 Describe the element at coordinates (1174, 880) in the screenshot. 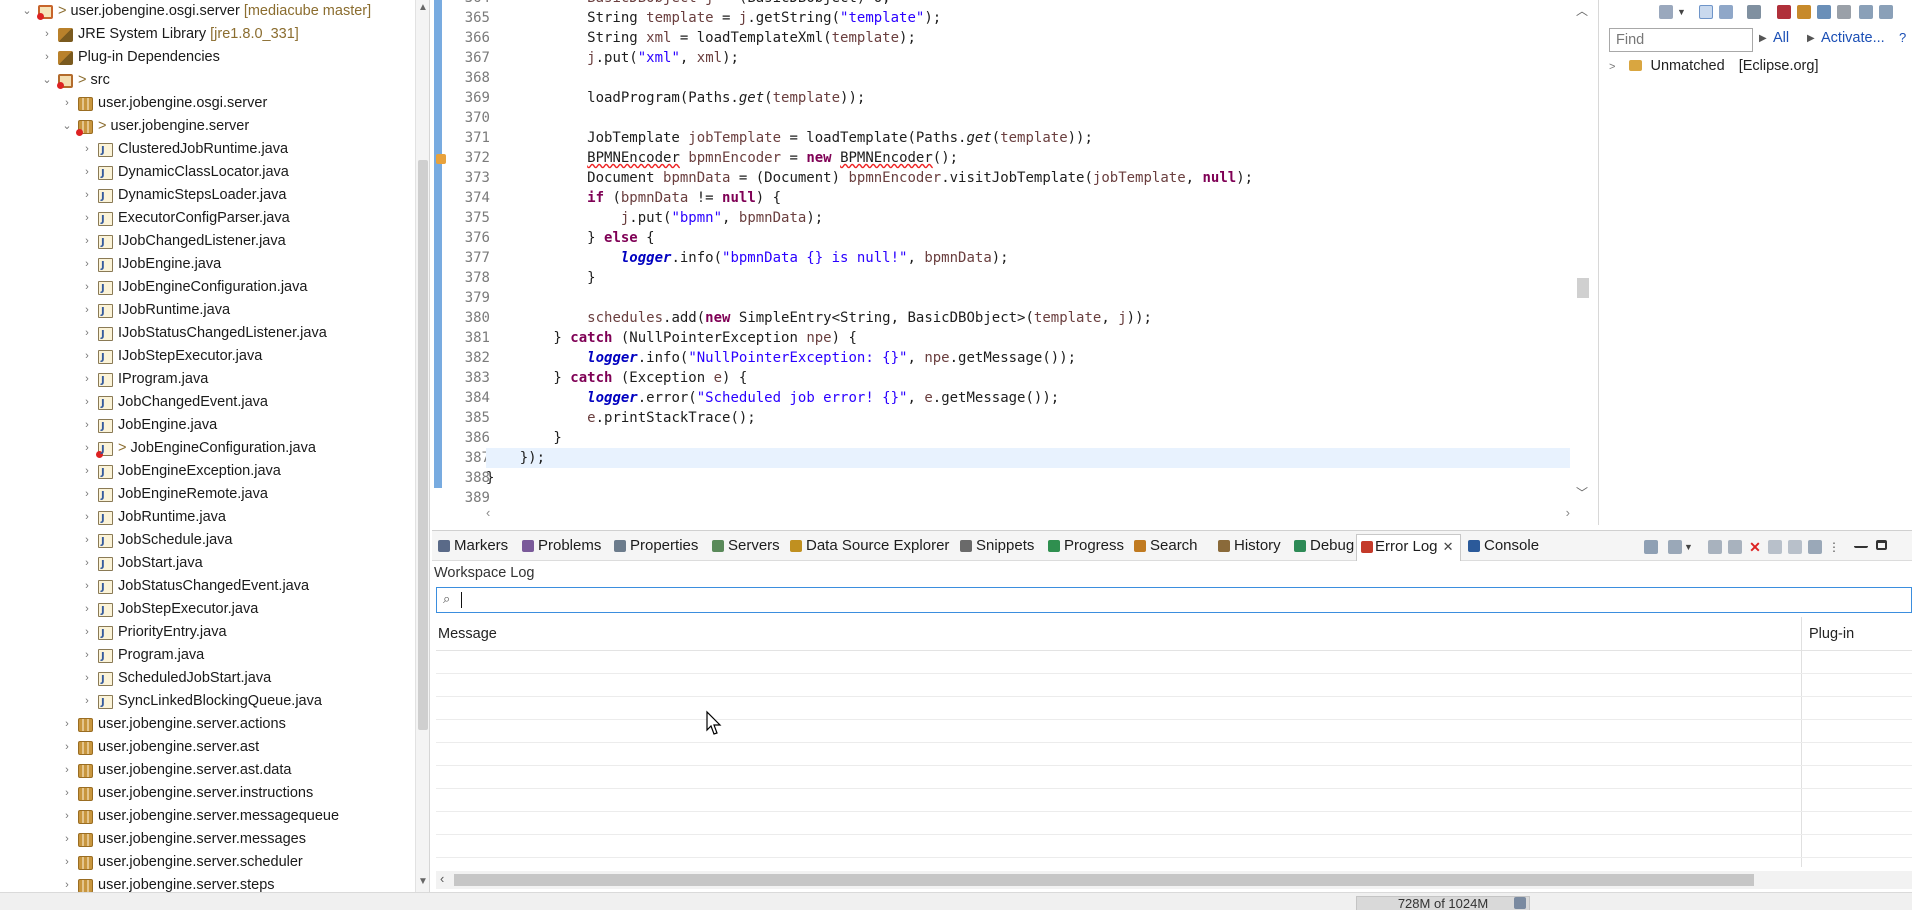

I see `log-horizontal-scrollbar: ‹` at that location.